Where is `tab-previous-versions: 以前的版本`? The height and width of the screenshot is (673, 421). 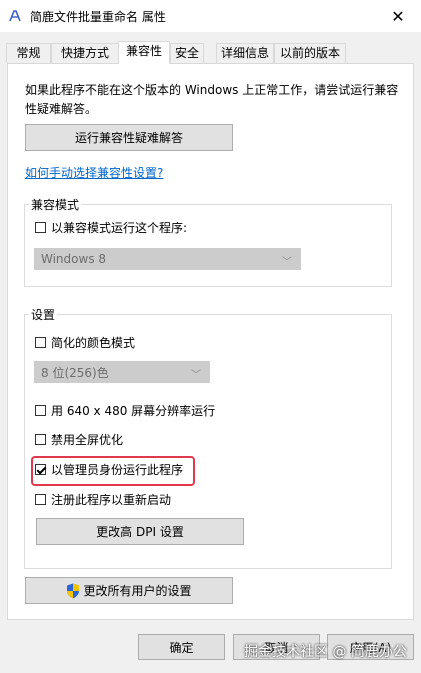
tab-previous-versions: 以前的版本 is located at coordinates (310, 53).